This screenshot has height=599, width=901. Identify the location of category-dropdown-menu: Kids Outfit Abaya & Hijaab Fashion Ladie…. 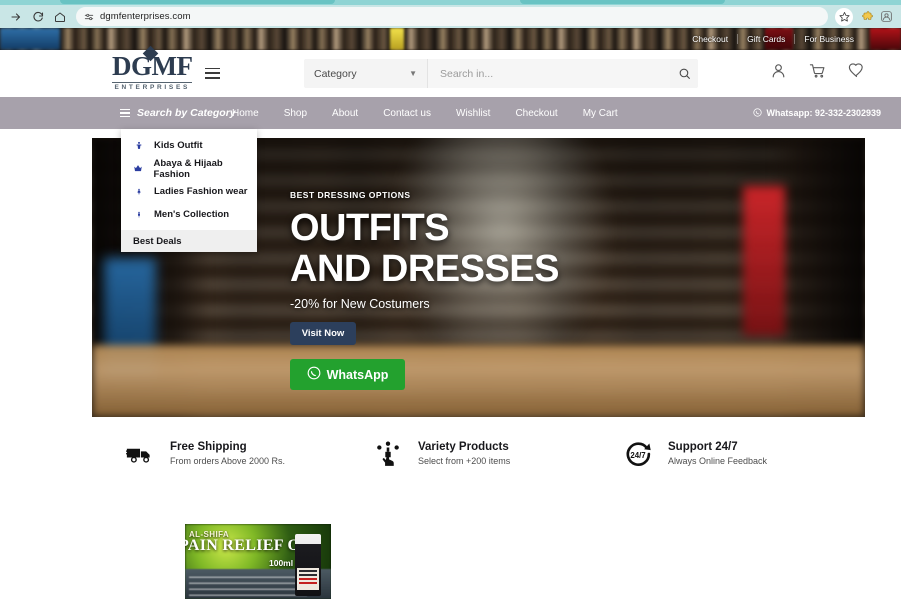
(189, 190).